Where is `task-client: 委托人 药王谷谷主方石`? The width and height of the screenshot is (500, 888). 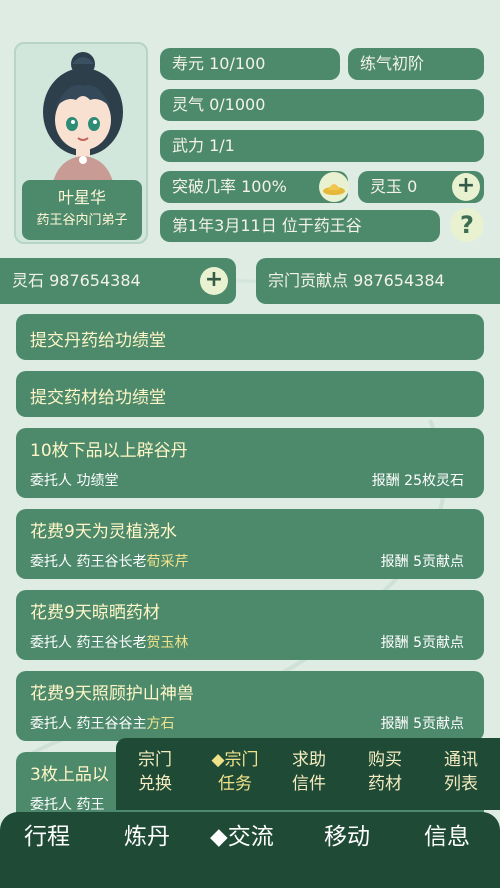 task-client: 委托人 药王谷谷主方石 is located at coordinates (102, 723).